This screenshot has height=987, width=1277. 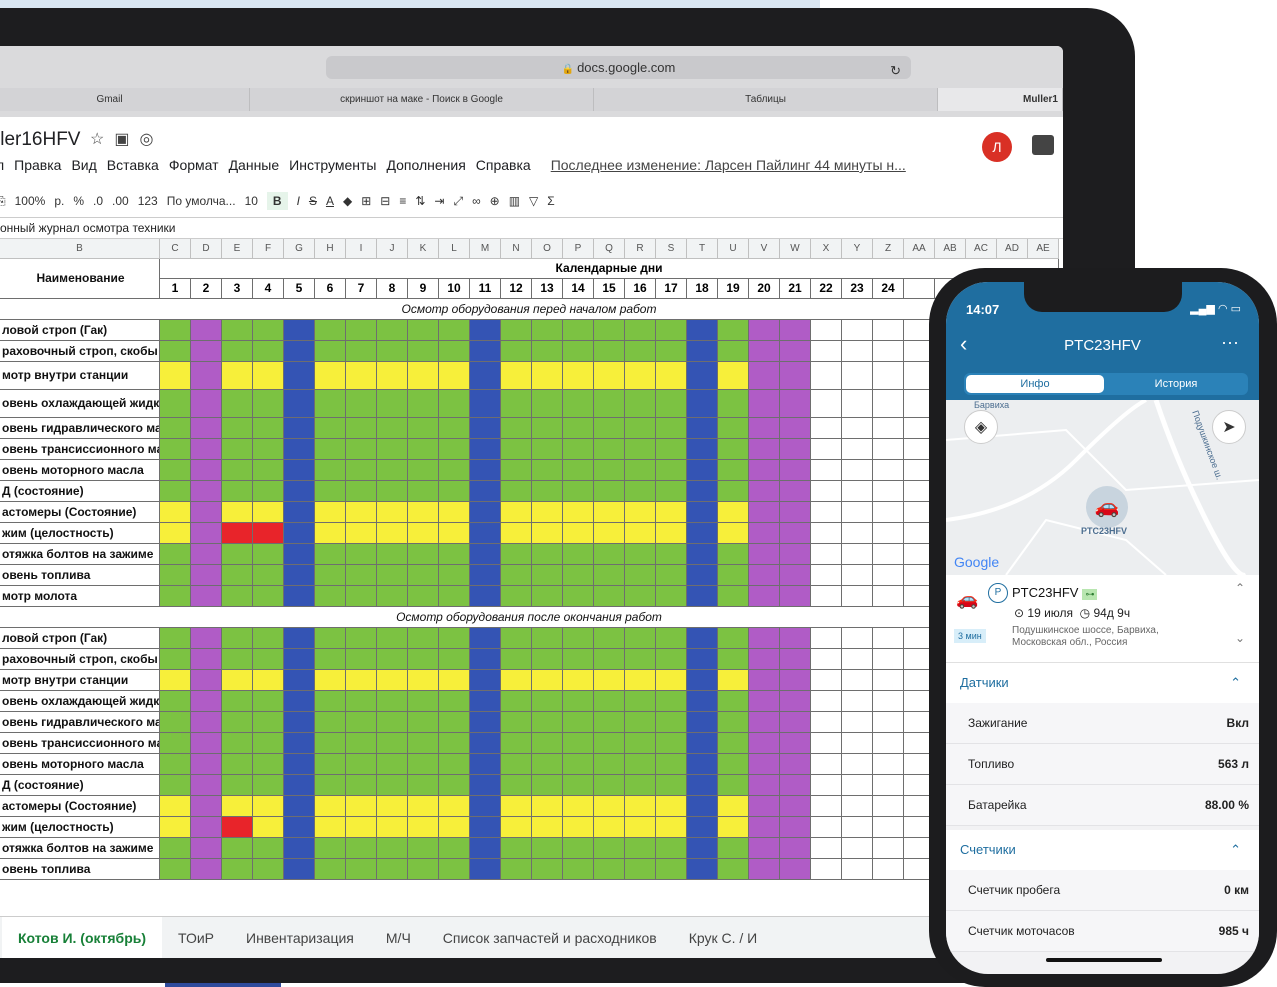 What do you see at coordinates (1176, 384) in the screenshot?
I see `segment-history: История` at bounding box center [1176, 384].